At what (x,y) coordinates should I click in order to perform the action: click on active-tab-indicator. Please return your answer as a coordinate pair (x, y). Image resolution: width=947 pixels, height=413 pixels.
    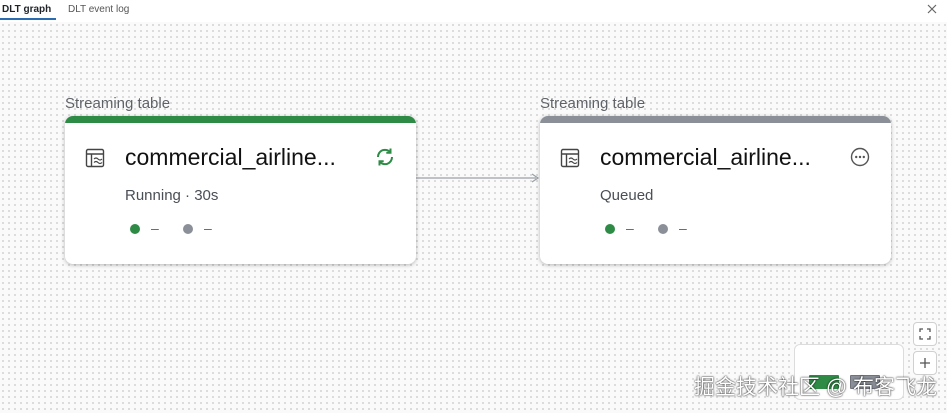
    Looking at the image, I should click on (28, 19).